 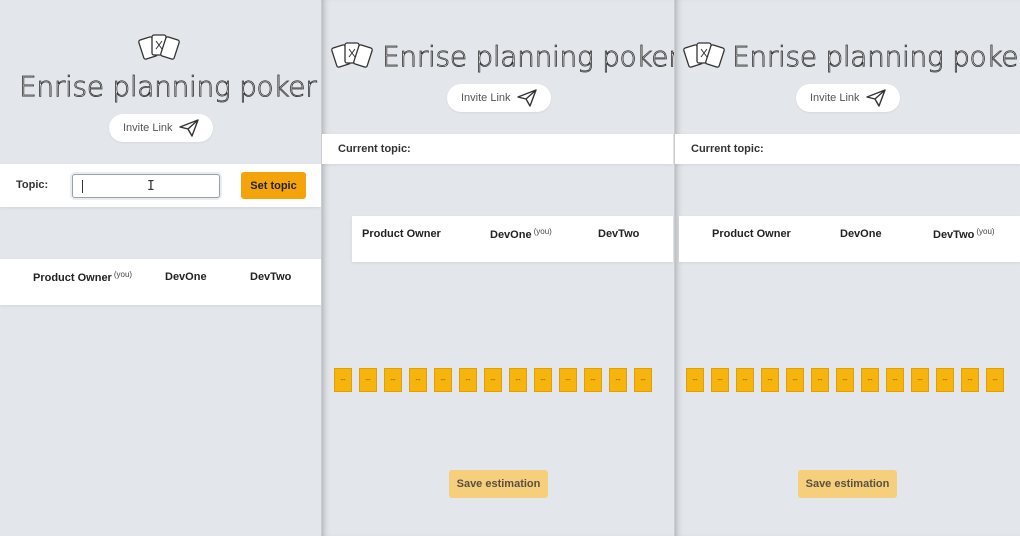 I want to click on player-product-owner: Product Owner (you), so click(x=83, y=277).